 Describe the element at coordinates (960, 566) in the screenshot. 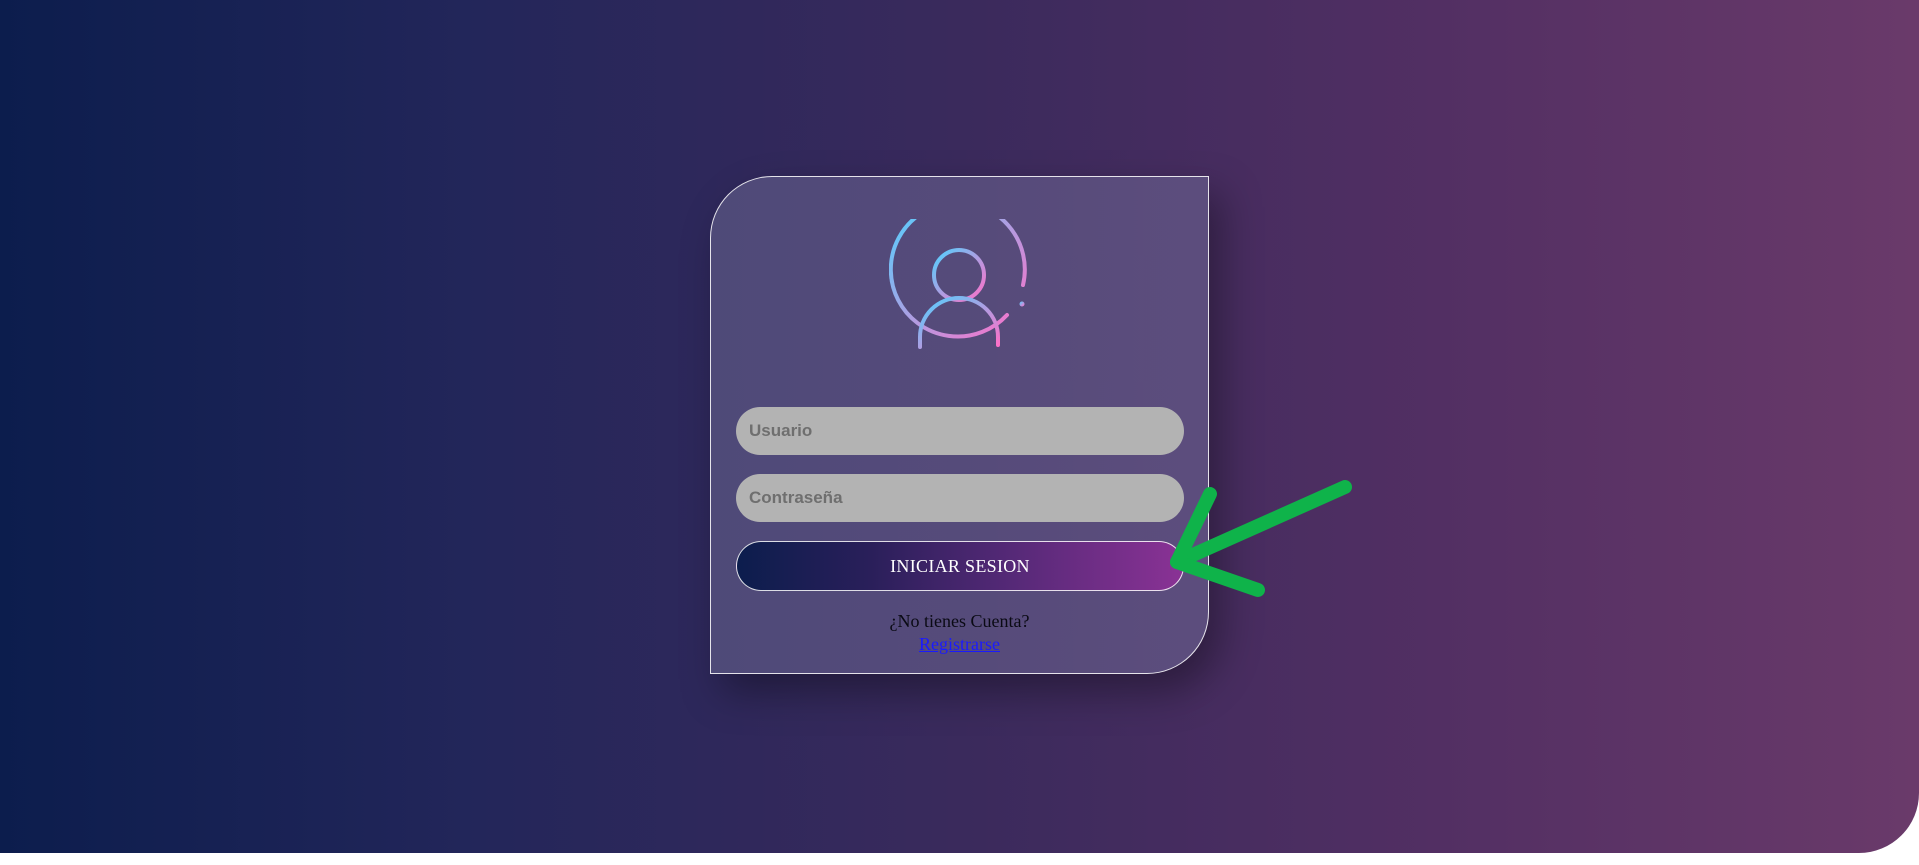

I see `login-button: INICIAR SESION` at that location.